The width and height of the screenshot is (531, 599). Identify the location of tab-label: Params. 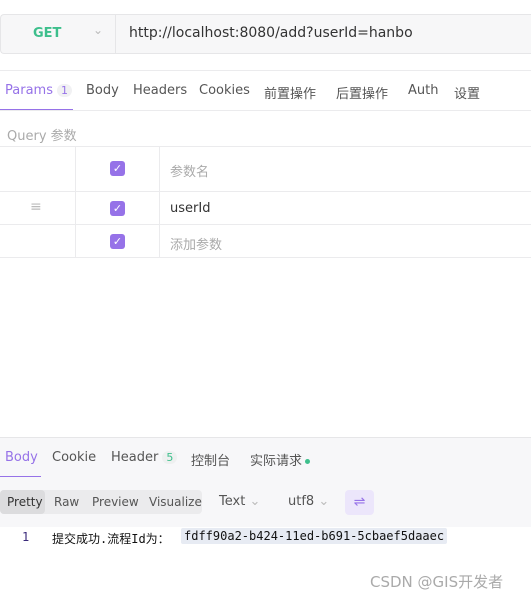
(29, 90).